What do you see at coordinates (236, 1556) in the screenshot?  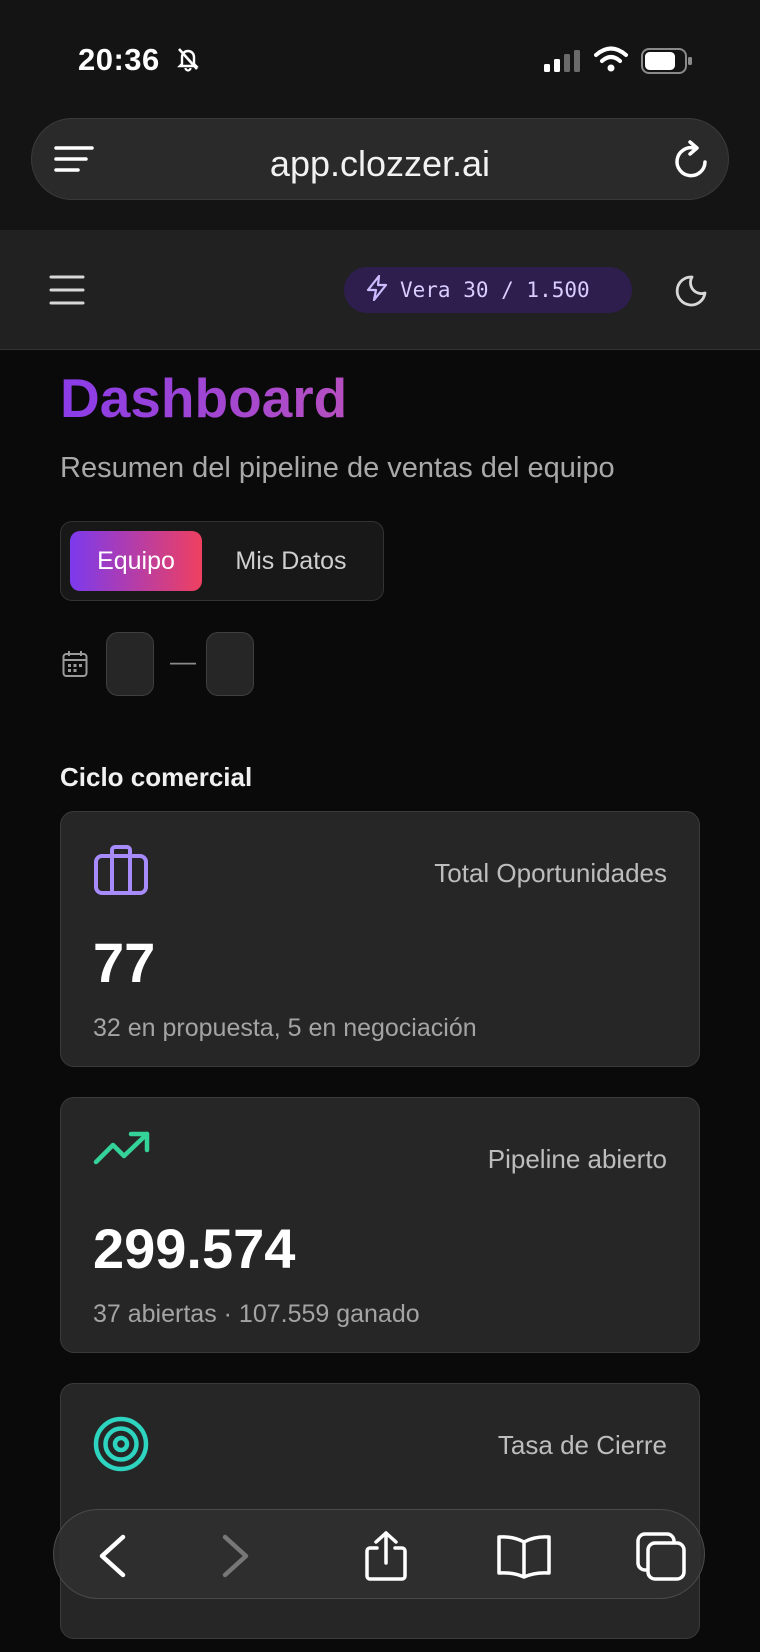 I see `forward-icon` at bounding box center [236, 1556].